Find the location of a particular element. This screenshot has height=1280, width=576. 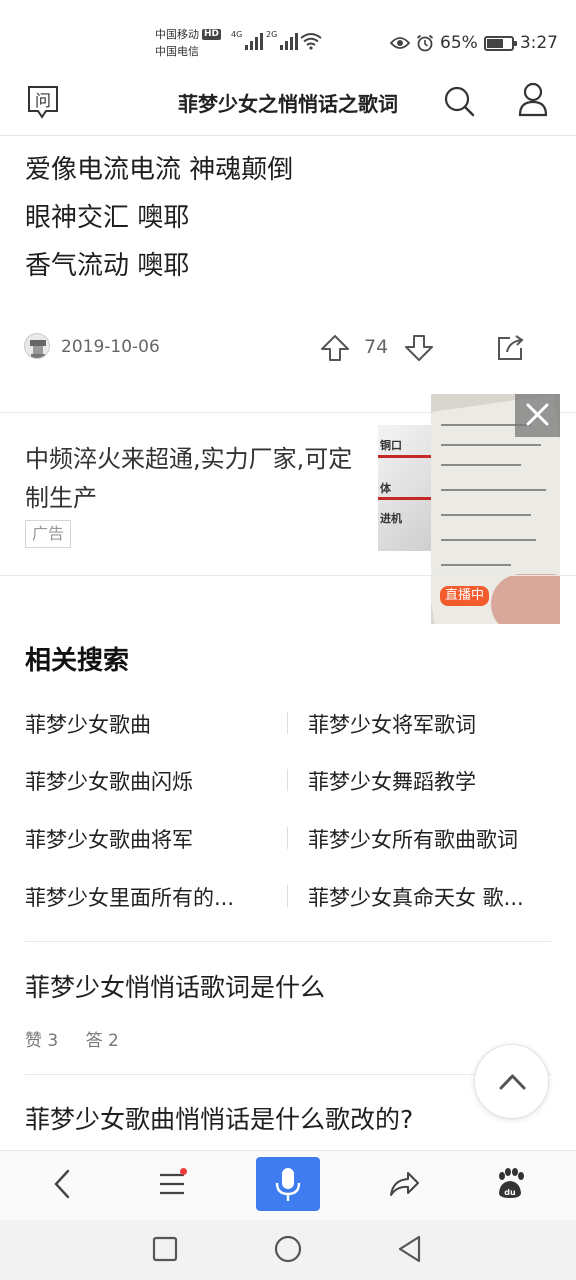

hd-badge: HD is located at coordinates (212, 34).